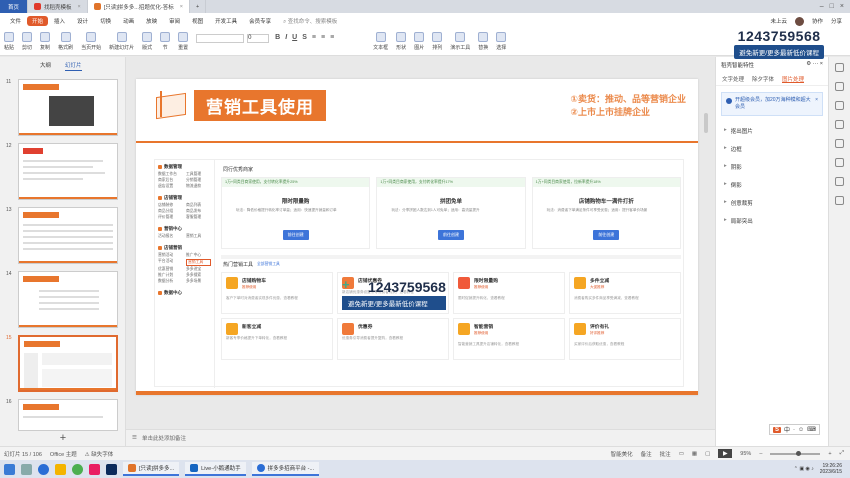  I want to click on menu-item-design: 设计, so click(82, 21).